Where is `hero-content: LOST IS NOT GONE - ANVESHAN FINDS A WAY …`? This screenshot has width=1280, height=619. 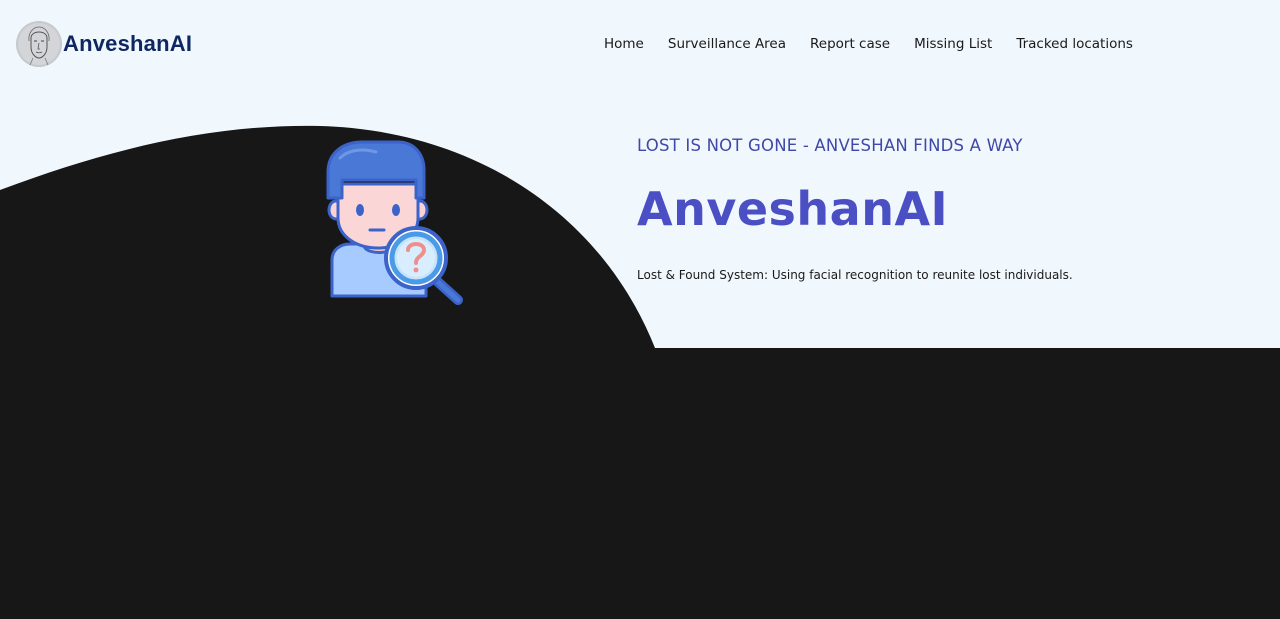 hero-content: LOST IS NOT GONE - ANVESHAN FINDS A WAY … is located at coordinates (937, 209).